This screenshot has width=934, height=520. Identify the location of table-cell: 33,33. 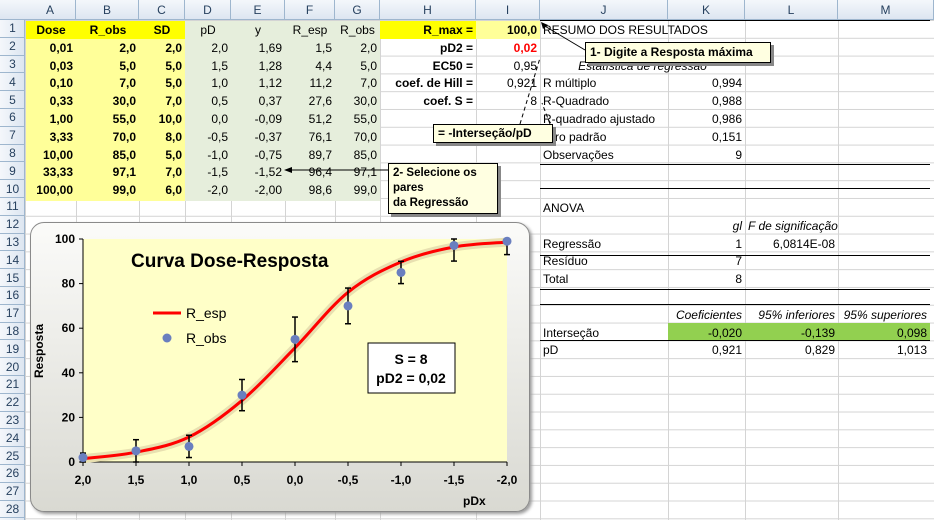
(51, 172).